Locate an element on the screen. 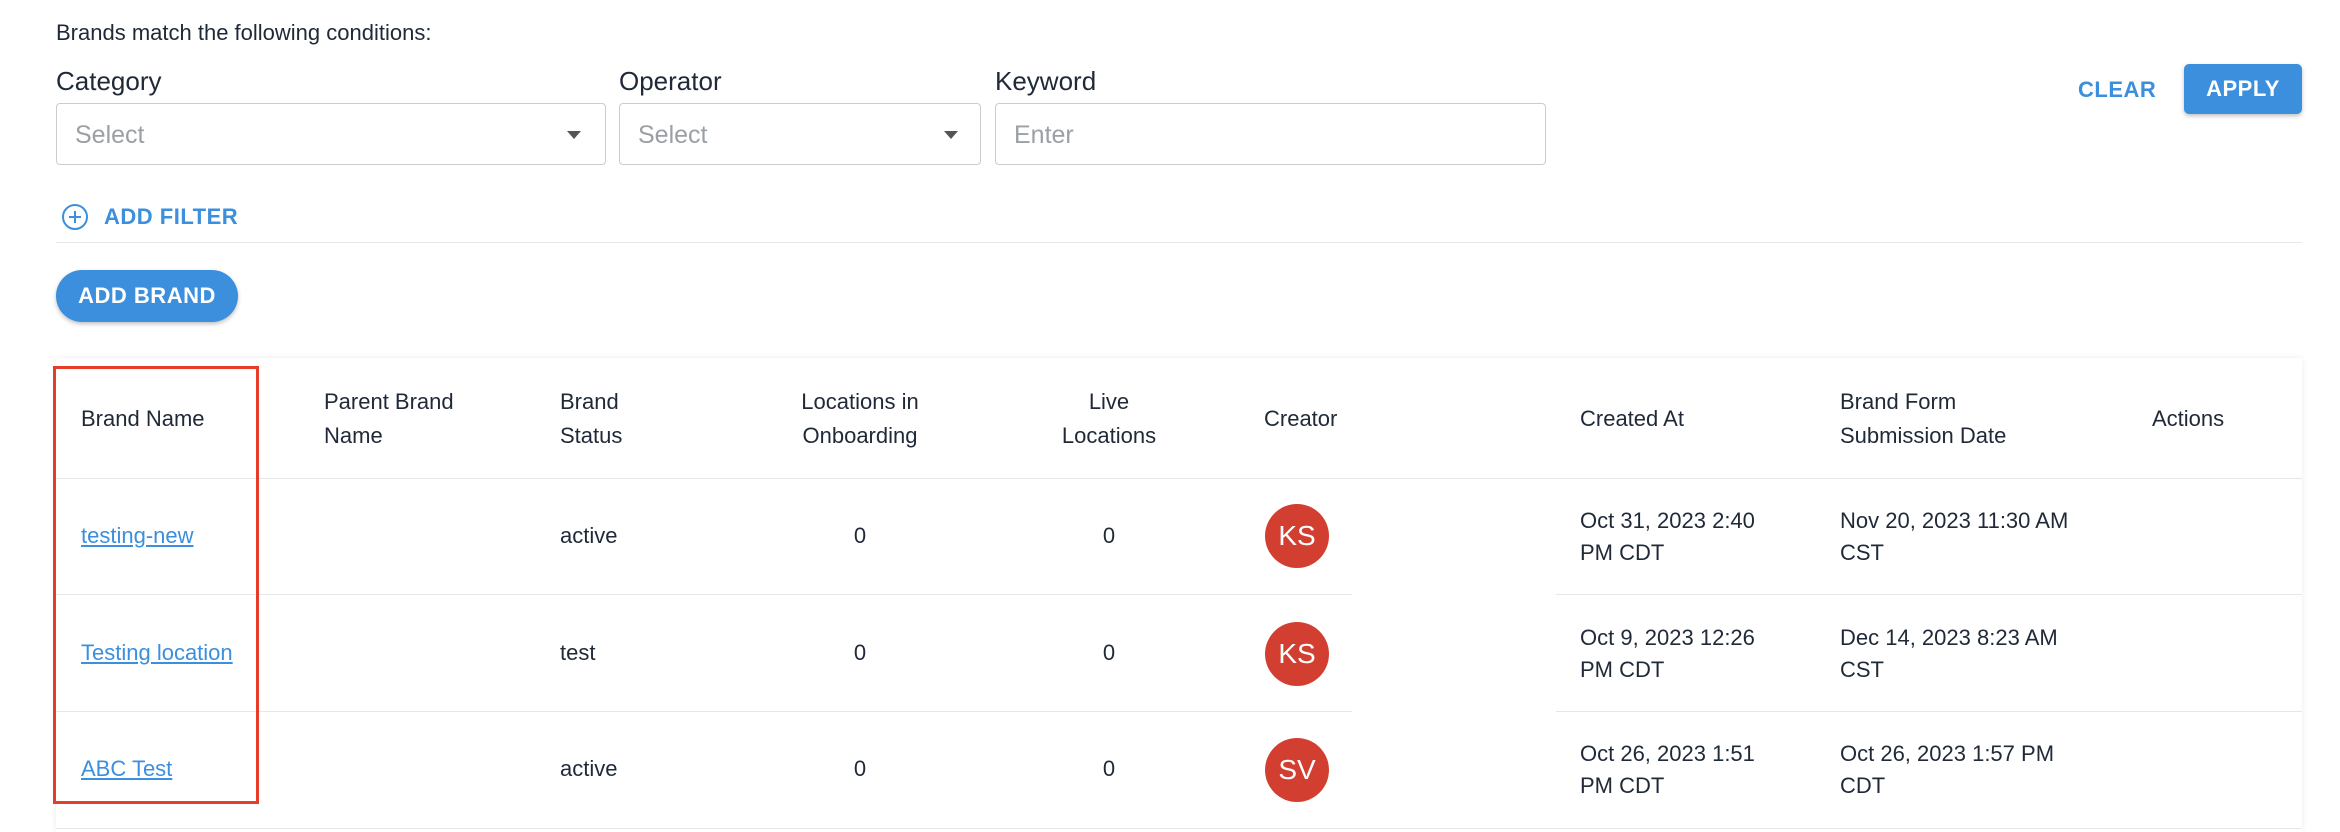 This screenshot has height=832, width=2340. header-submission-date-line1: Brand Form is located at coordinates (1898, 401).